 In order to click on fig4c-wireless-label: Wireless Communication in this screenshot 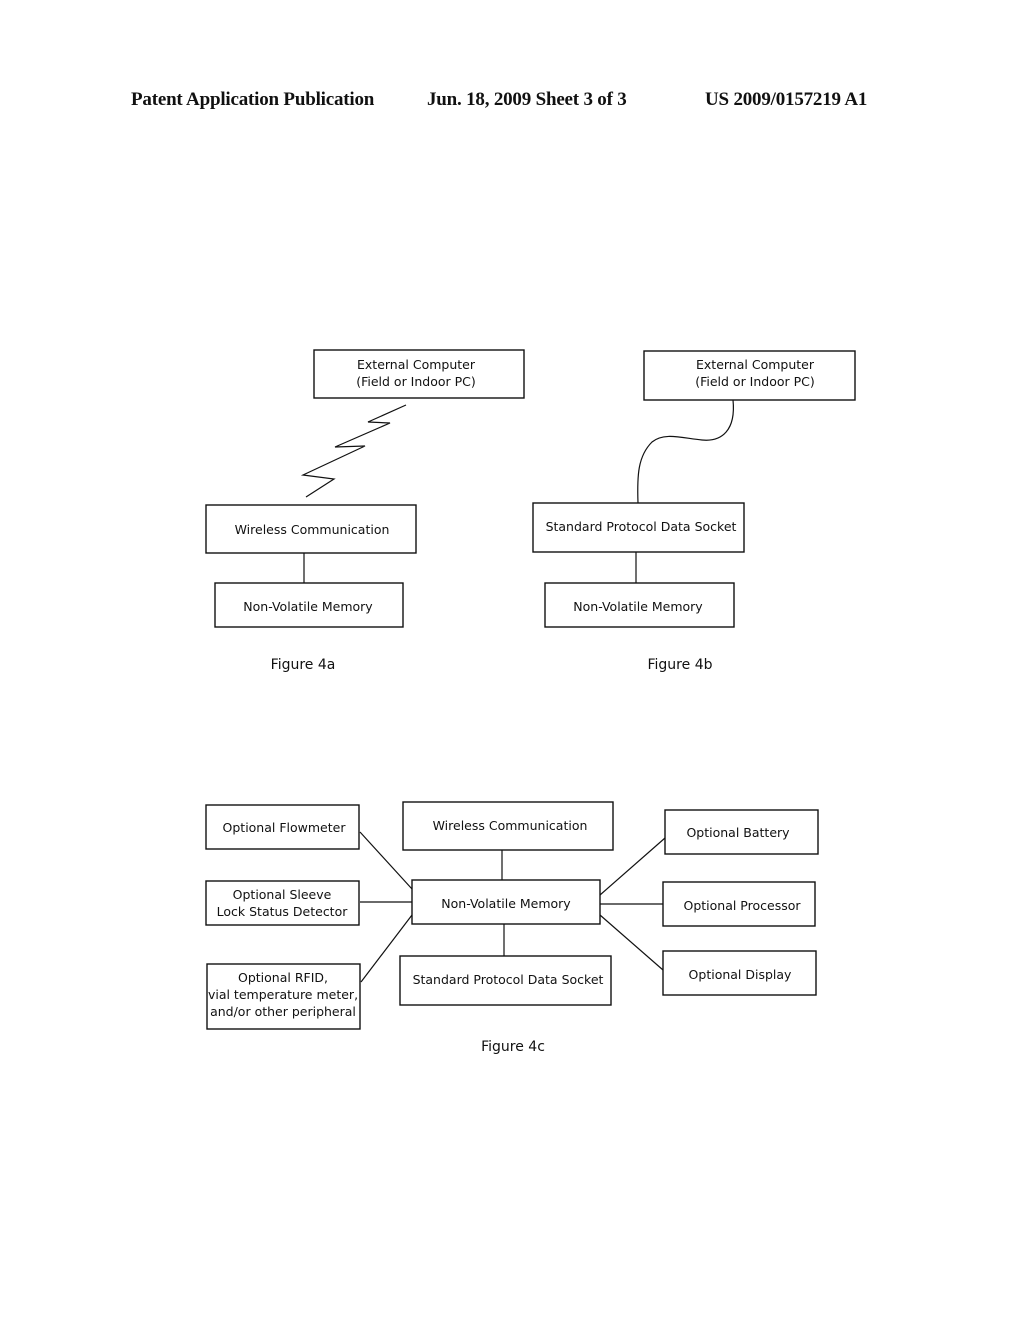, I will do `click(510, 825)`.